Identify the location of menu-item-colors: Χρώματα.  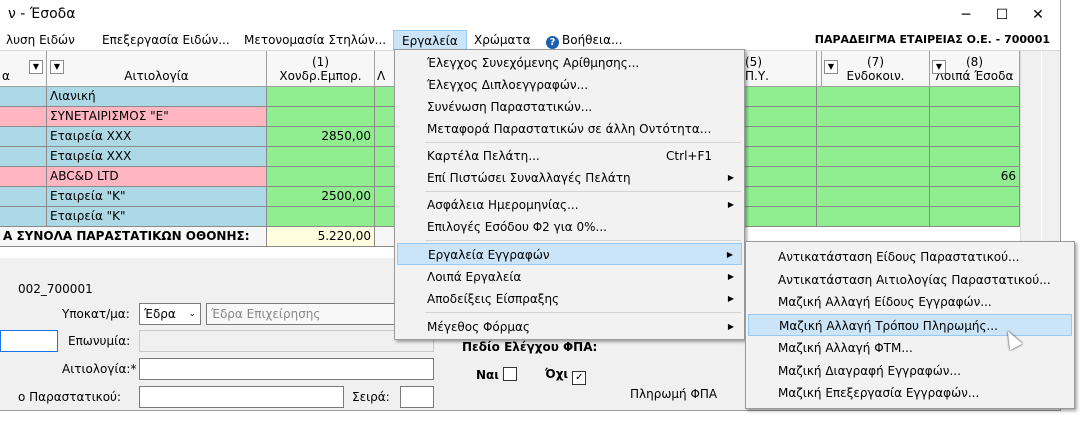
(502, 40).